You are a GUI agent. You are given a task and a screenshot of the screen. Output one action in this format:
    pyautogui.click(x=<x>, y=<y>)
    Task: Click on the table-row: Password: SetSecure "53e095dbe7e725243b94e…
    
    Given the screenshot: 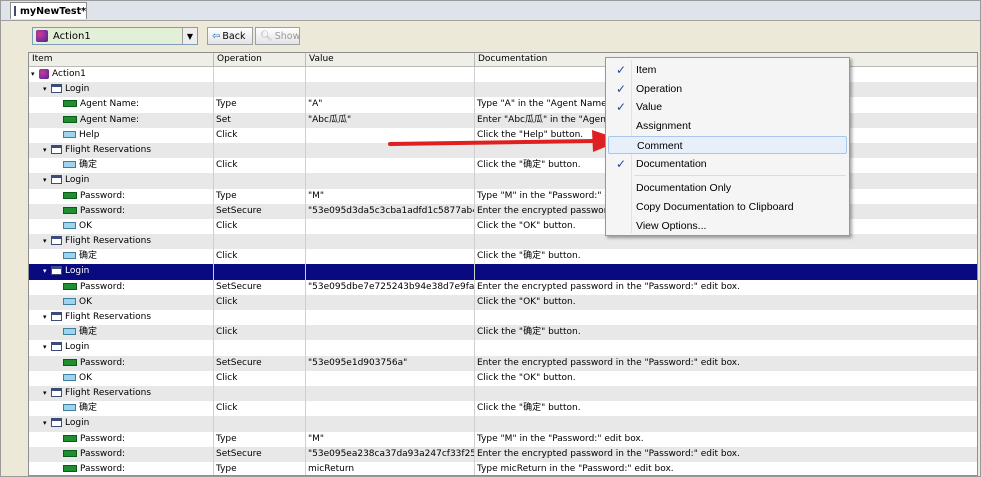 What is the action you would take?
    pyautogui.click(x=503, y=287)
    